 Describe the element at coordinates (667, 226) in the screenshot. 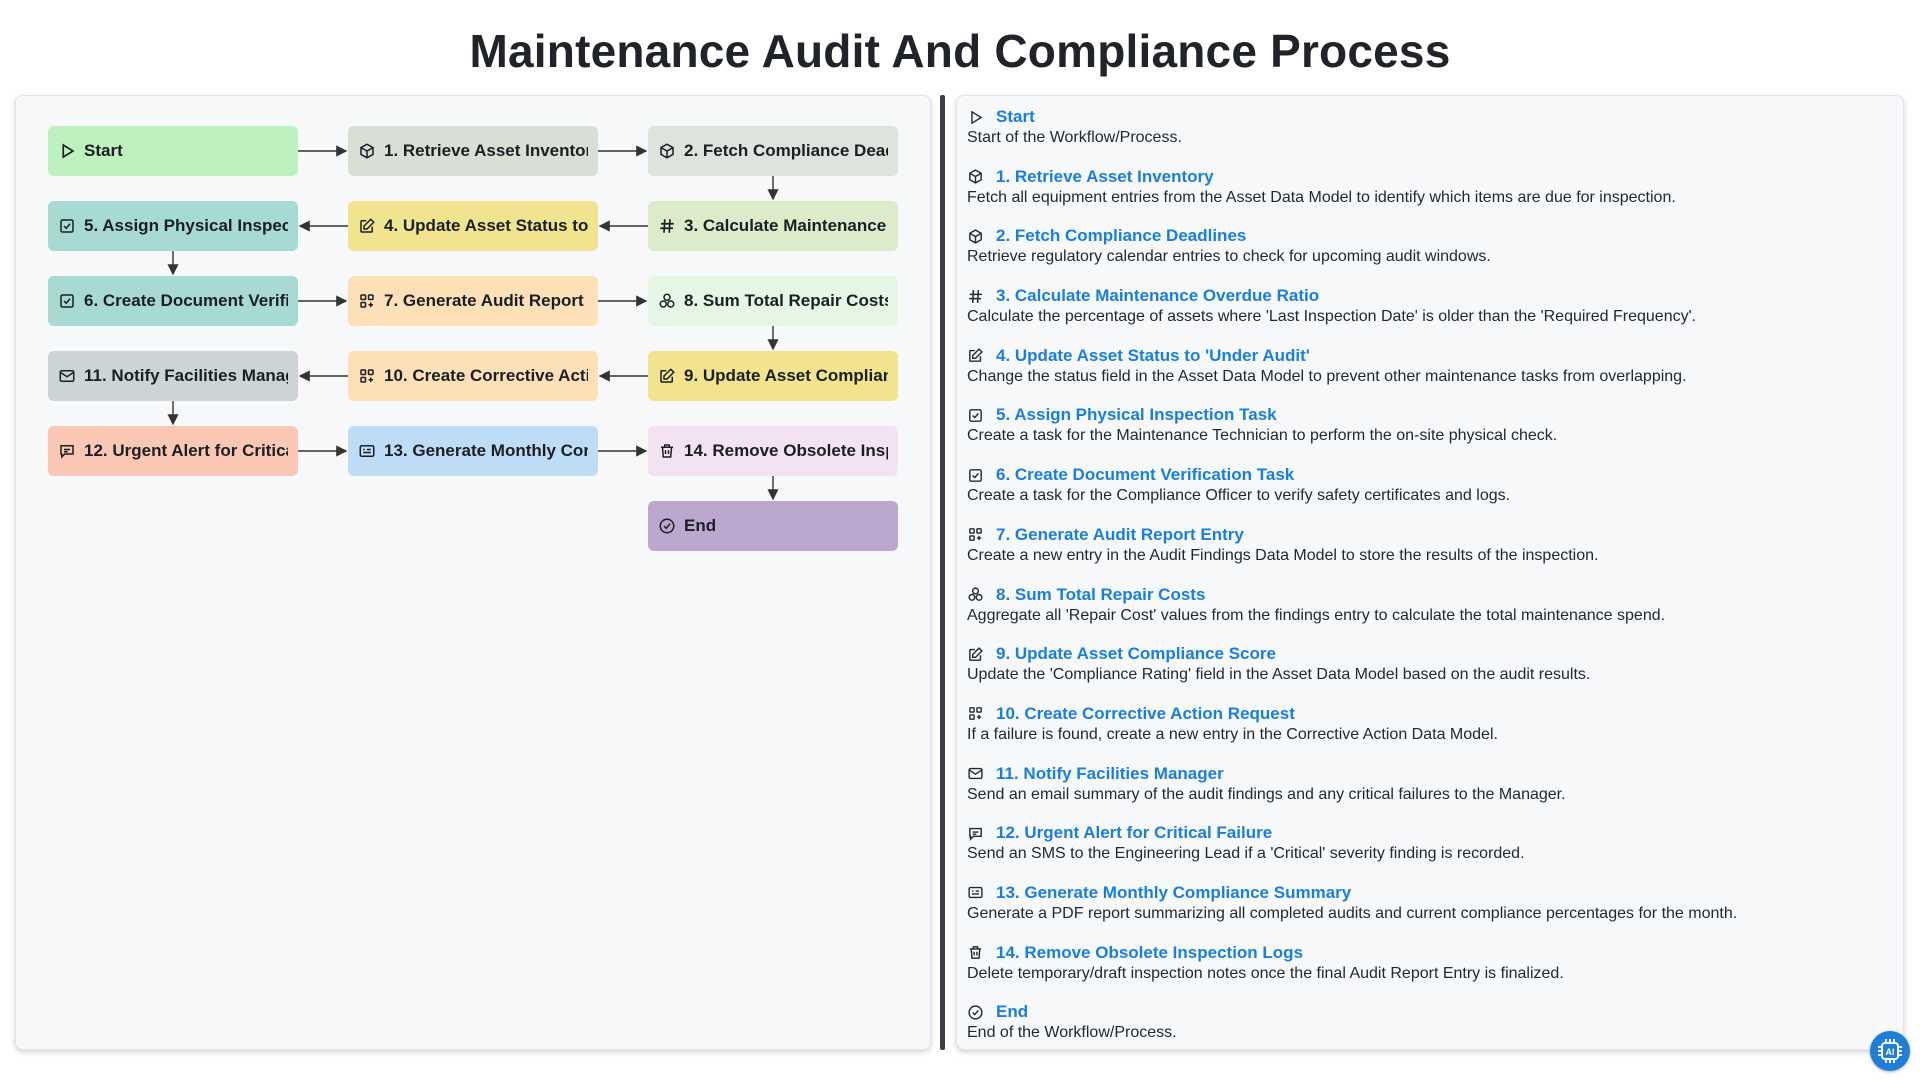

I see `hash-icon` at that location.